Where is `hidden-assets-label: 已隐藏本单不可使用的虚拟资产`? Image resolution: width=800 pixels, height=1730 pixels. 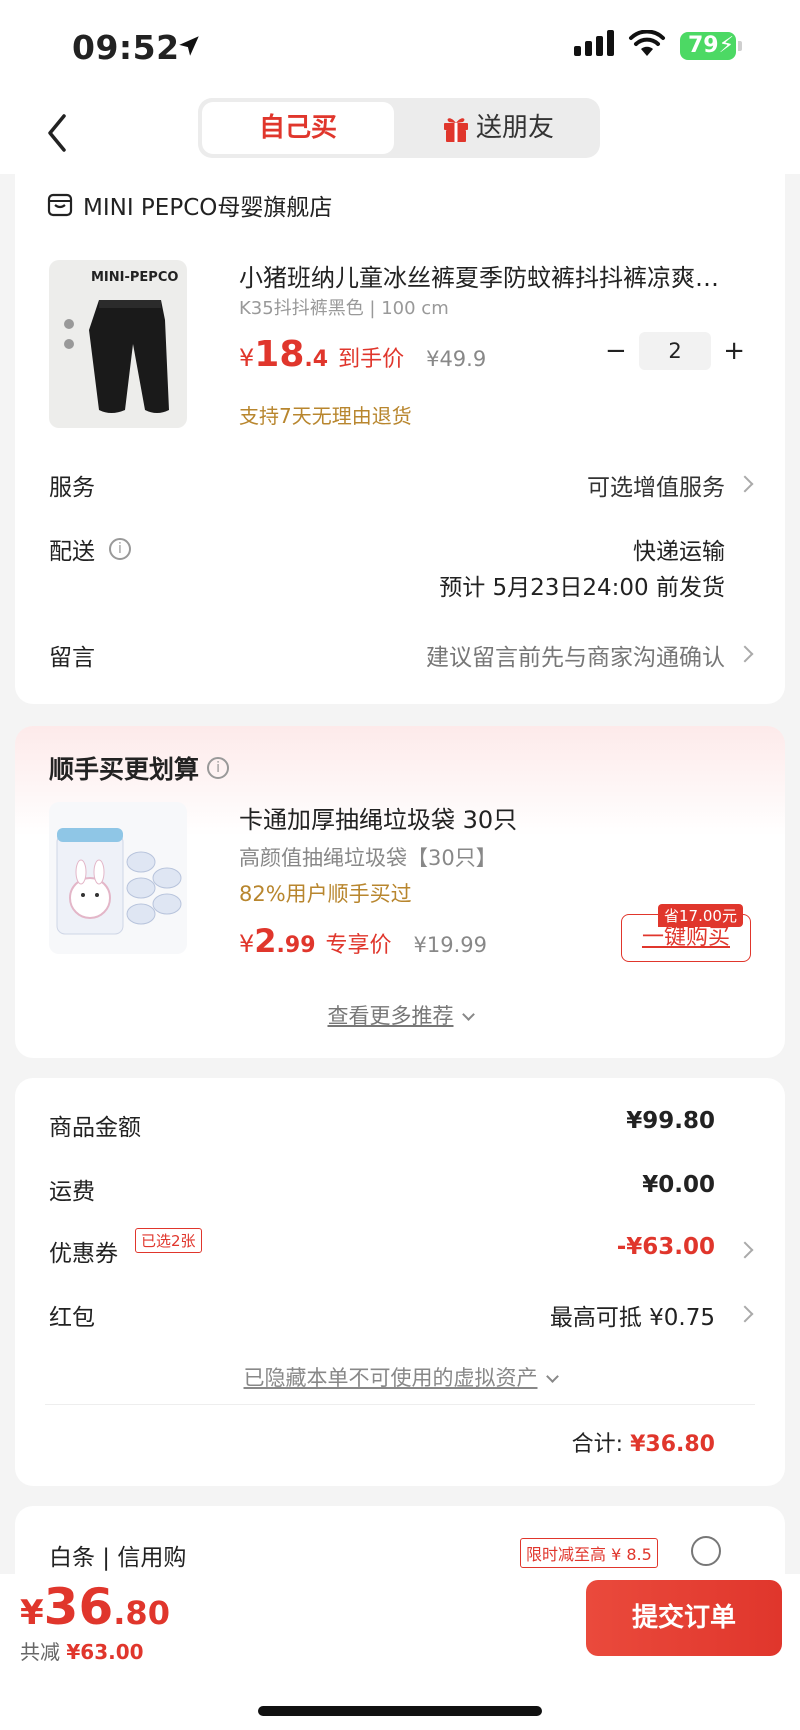 hidden-assets-label: 已隐藏本单不可使用的虚拟资产 is located at coordinates (390, 1378).